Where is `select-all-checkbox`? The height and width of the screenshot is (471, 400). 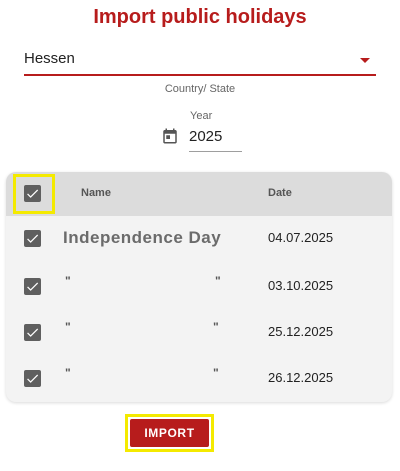
select-all-checkbox is located at coordinates (32, 193).